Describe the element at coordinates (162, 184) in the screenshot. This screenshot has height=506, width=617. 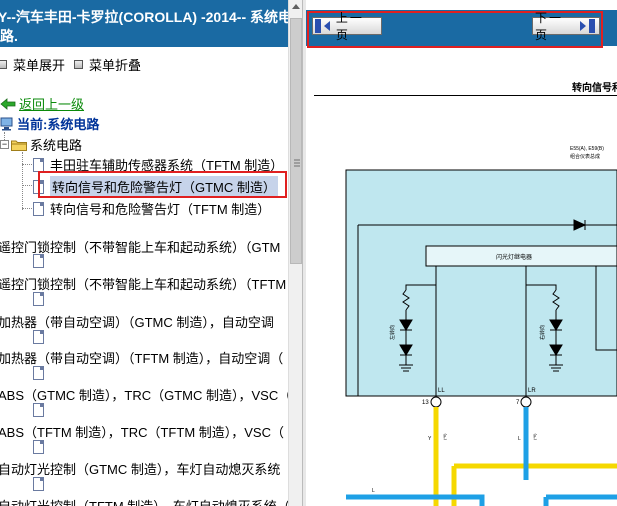
I see `selection-highlight` at that location.